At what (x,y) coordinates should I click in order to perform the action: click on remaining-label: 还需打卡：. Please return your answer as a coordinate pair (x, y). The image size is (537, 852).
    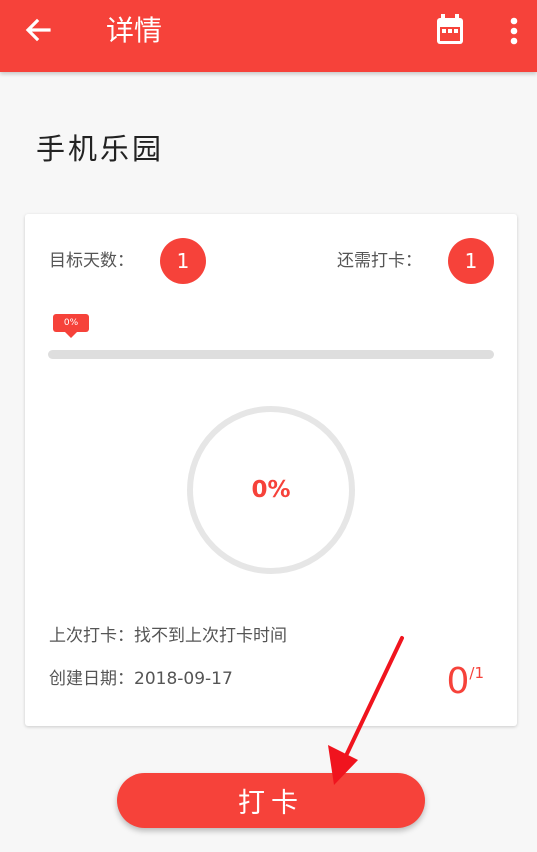
    Looking at the image, I should click on (379, 261).